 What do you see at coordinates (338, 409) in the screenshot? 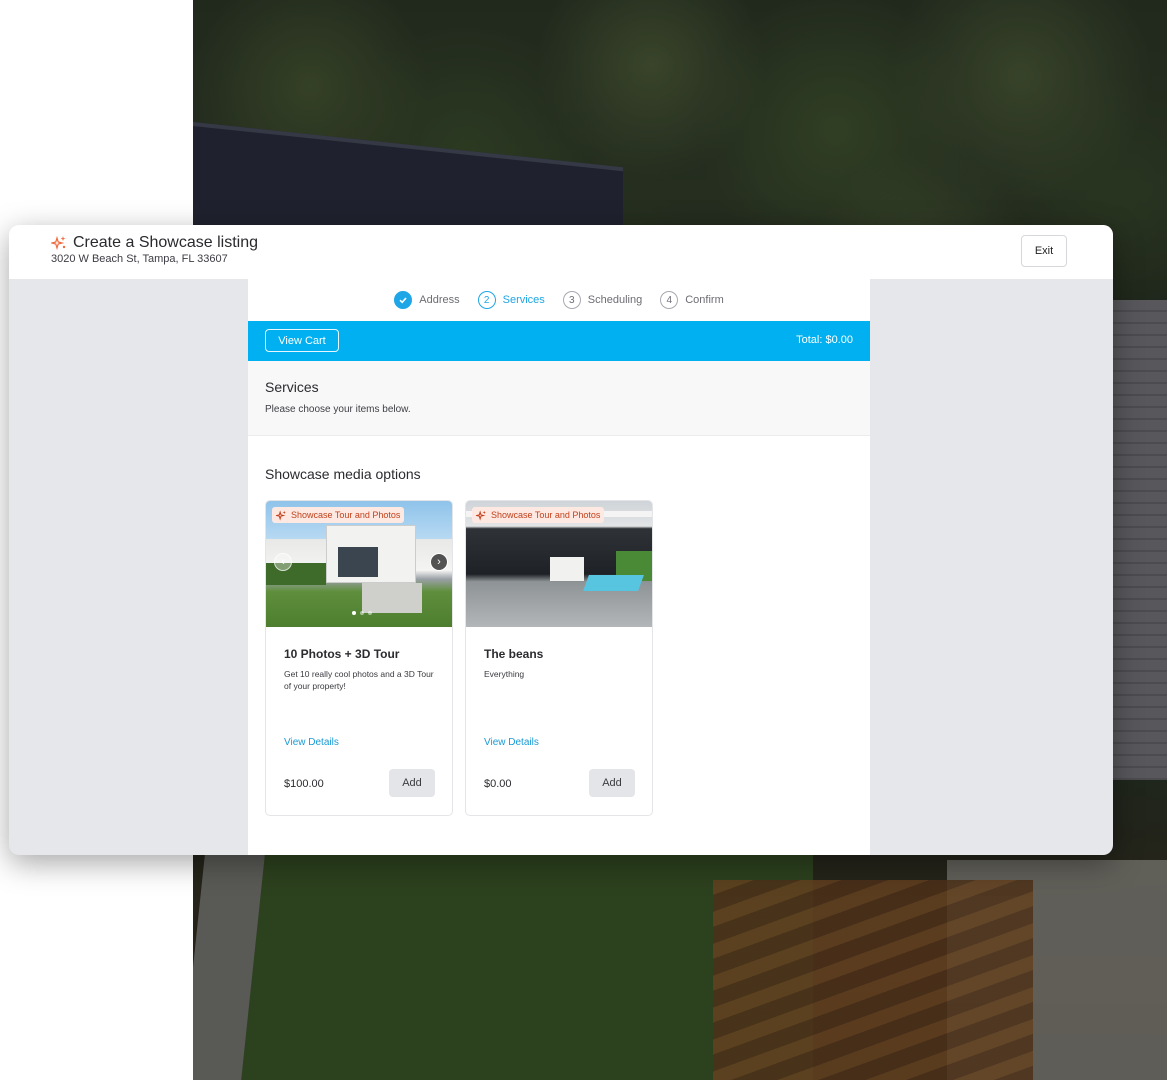
I see `services-subtitle: Please choose your items below.` at bounding box center [338, 409].